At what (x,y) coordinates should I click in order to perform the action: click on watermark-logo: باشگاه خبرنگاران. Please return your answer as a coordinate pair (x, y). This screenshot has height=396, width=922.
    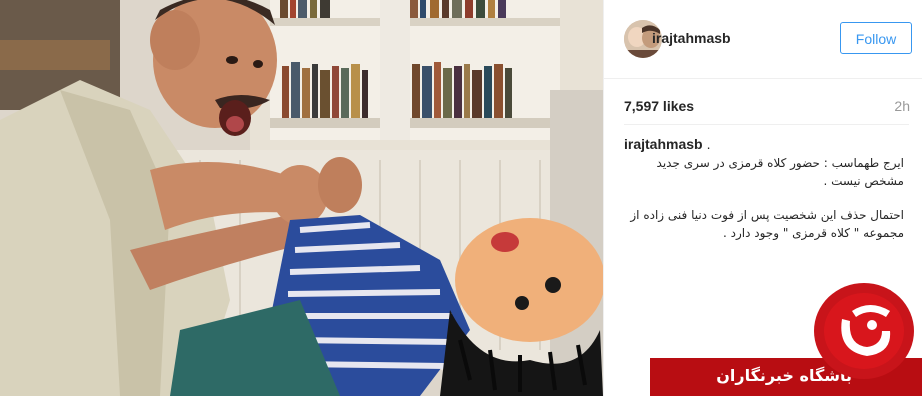
    Looking at the image, I should click on (786, 338).